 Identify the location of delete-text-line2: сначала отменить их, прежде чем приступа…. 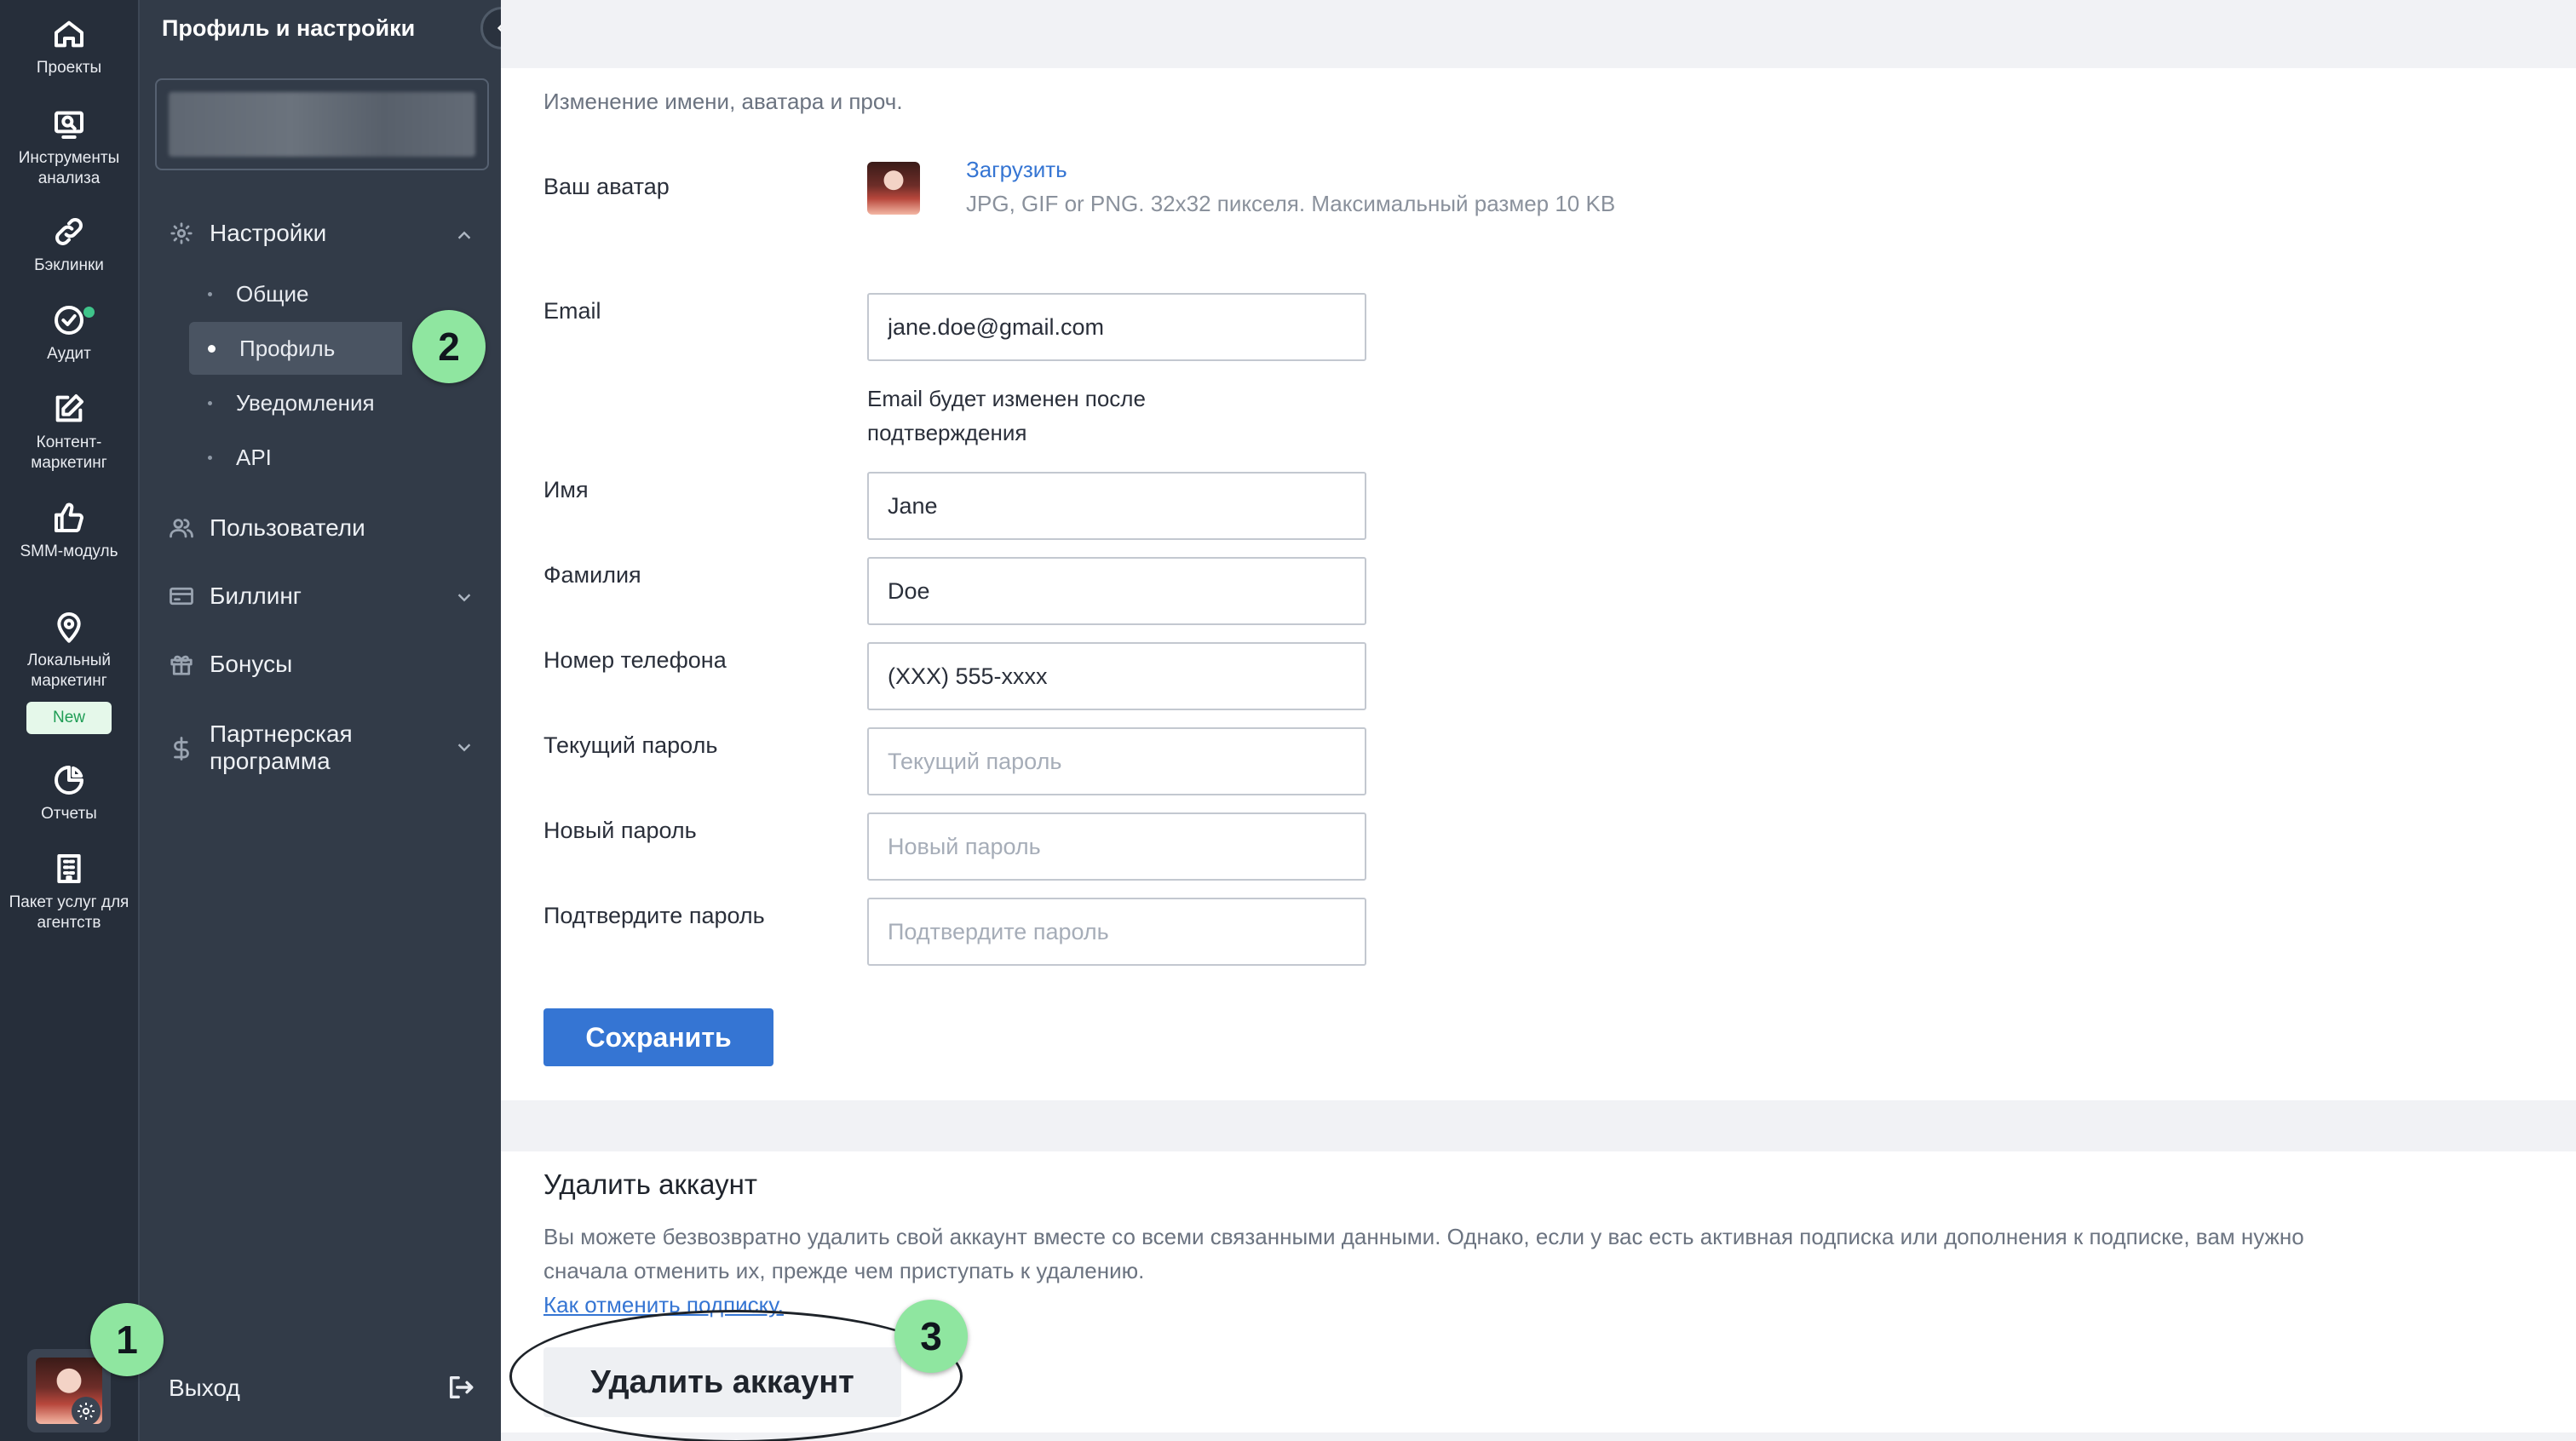
(844, 1270).